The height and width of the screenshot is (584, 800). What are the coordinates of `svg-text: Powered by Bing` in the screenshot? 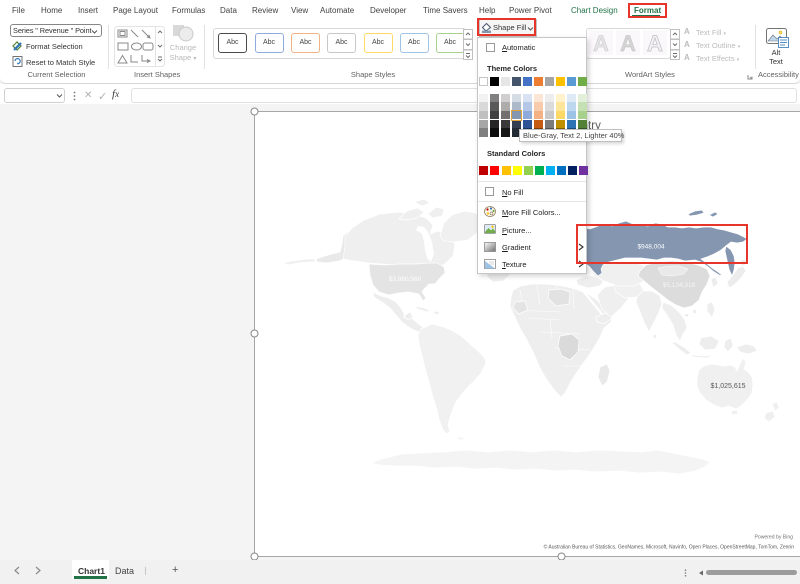 It's located at (773, 538).